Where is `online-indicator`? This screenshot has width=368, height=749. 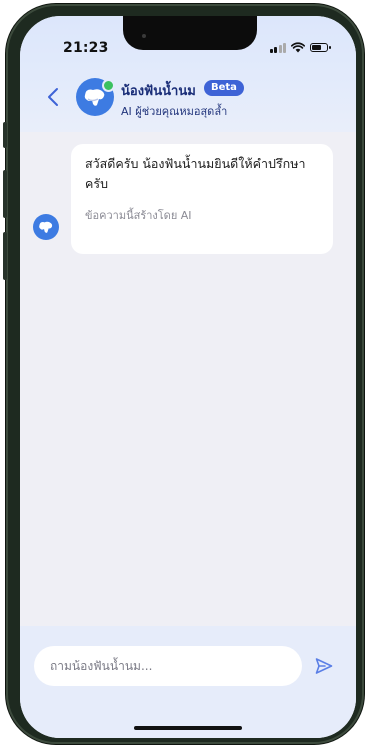
online-indicator is located at coordinates (108, 85).